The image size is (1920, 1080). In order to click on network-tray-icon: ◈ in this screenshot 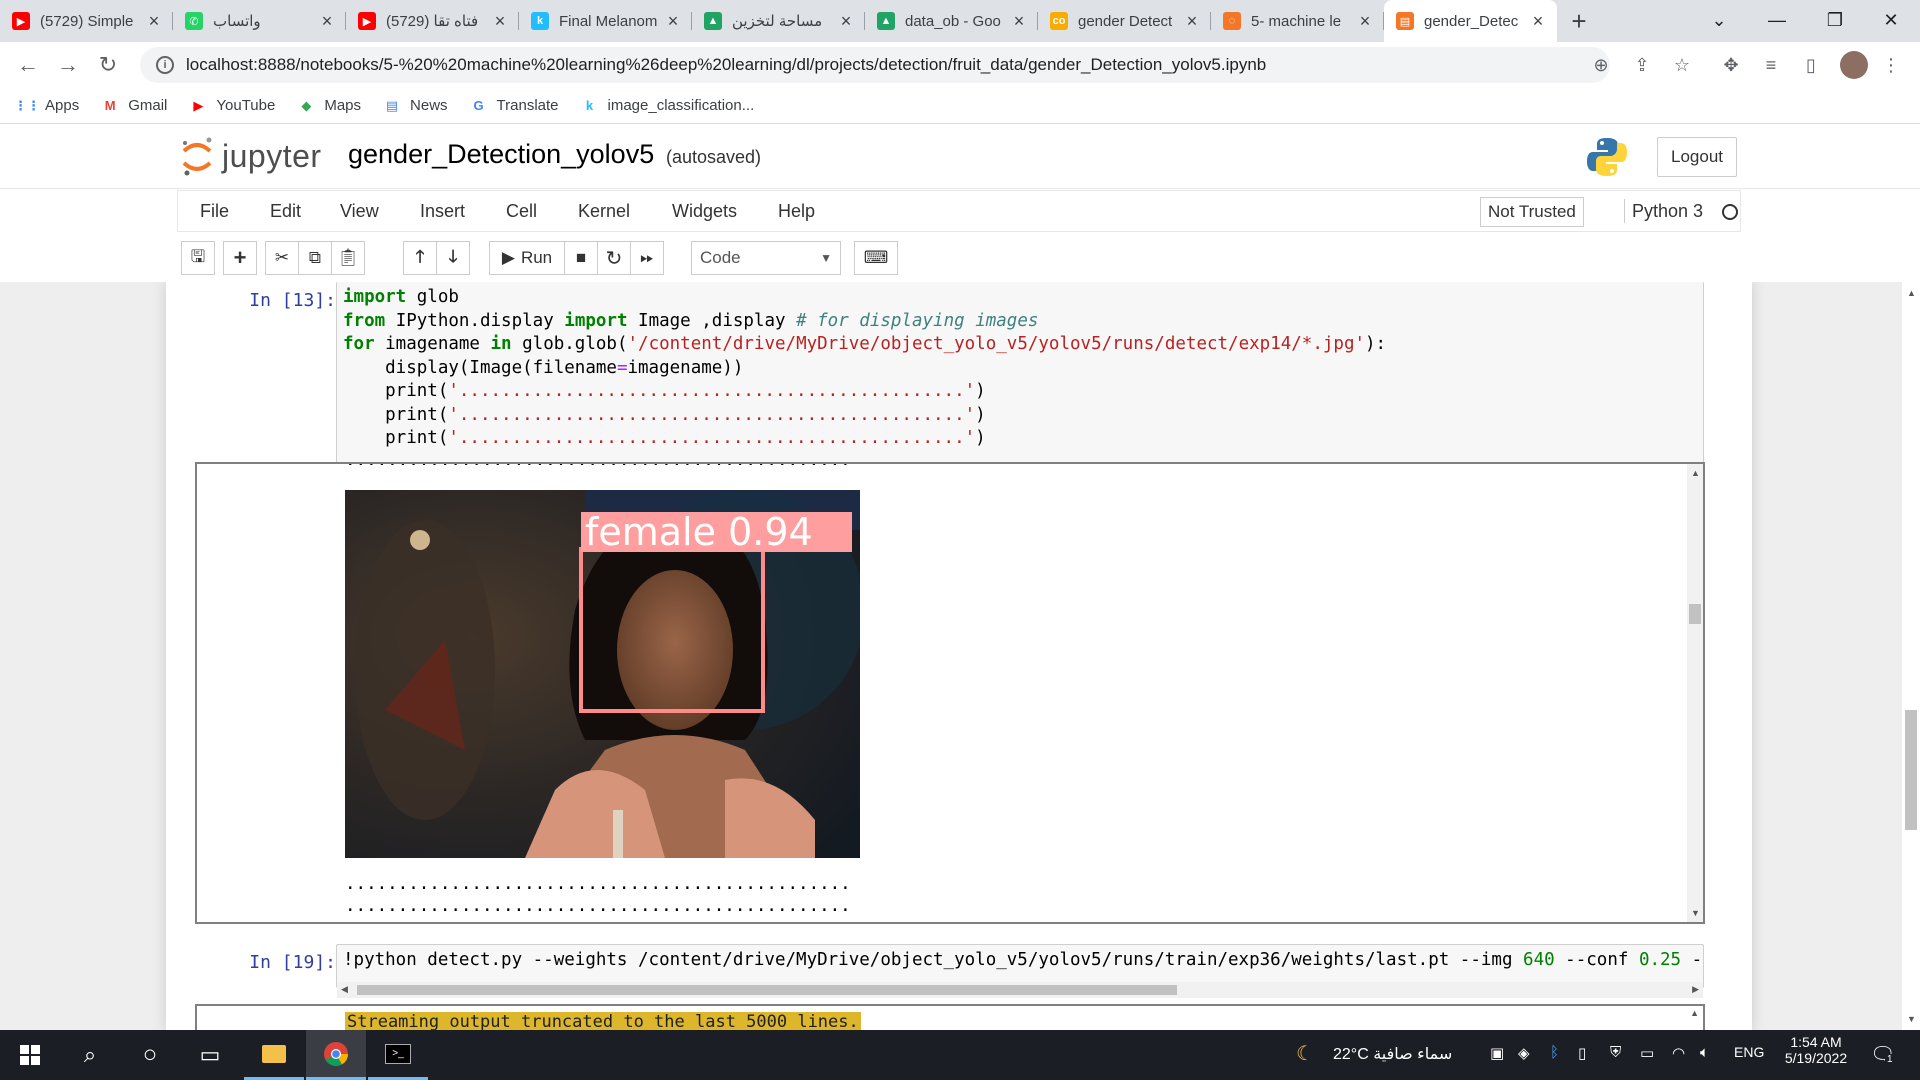, I will do `click(1524, 1053)`.